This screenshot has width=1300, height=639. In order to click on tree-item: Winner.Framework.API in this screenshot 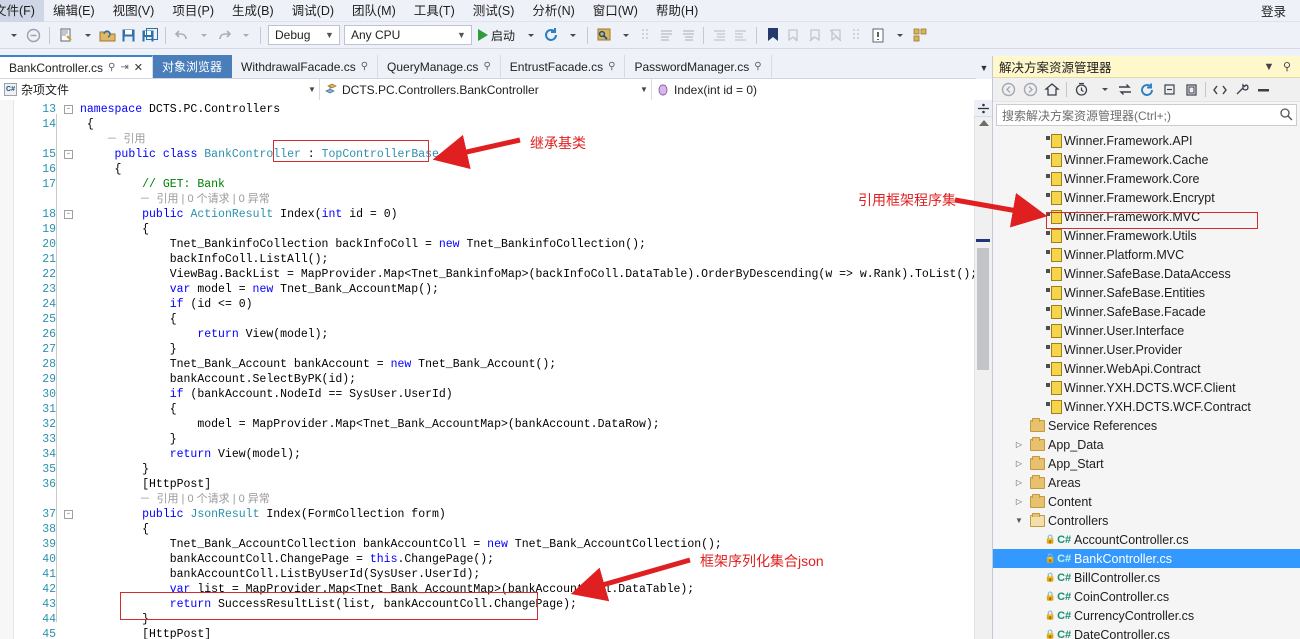, I will do `click(1146, 140)`.